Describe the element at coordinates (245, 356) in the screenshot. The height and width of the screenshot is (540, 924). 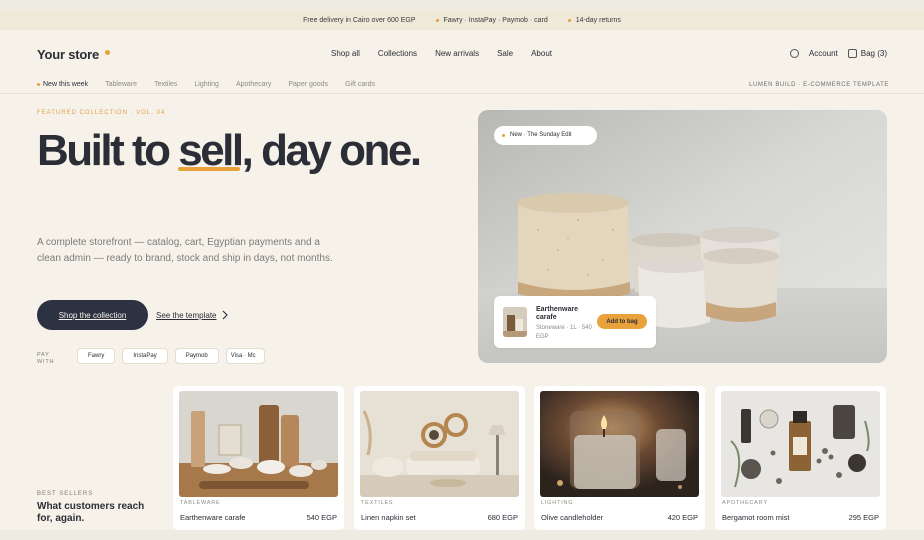
I see `payment-chip-visa-mc: Visa · Mc` at that location.